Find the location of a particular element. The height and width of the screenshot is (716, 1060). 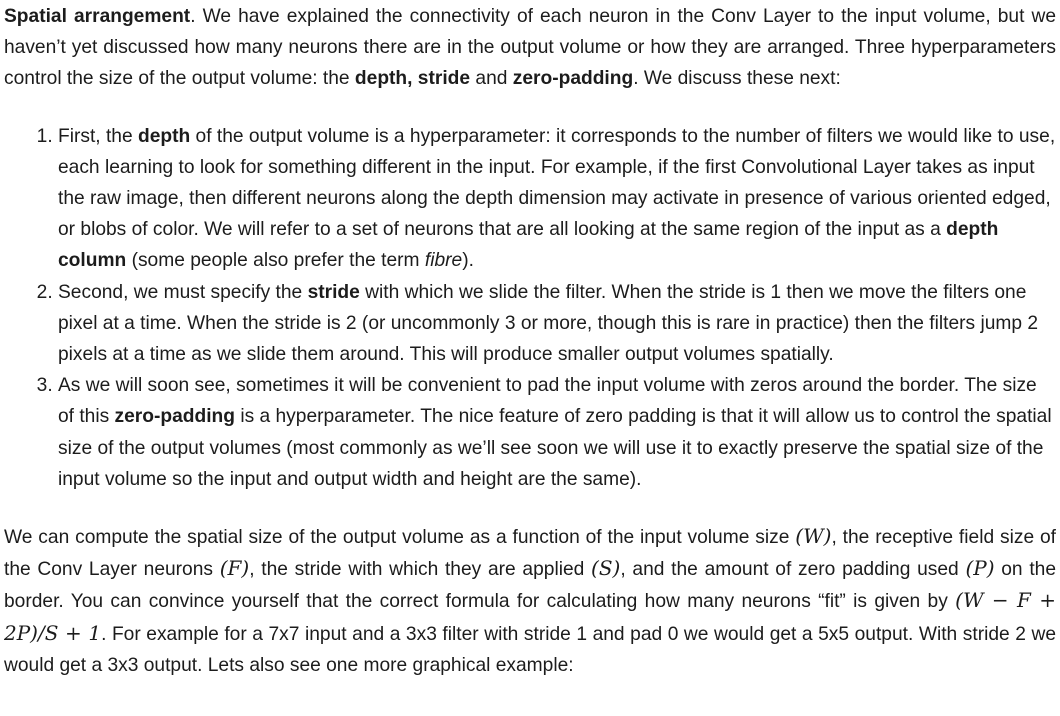

list-text: ). is located at coordinates (468, 261).